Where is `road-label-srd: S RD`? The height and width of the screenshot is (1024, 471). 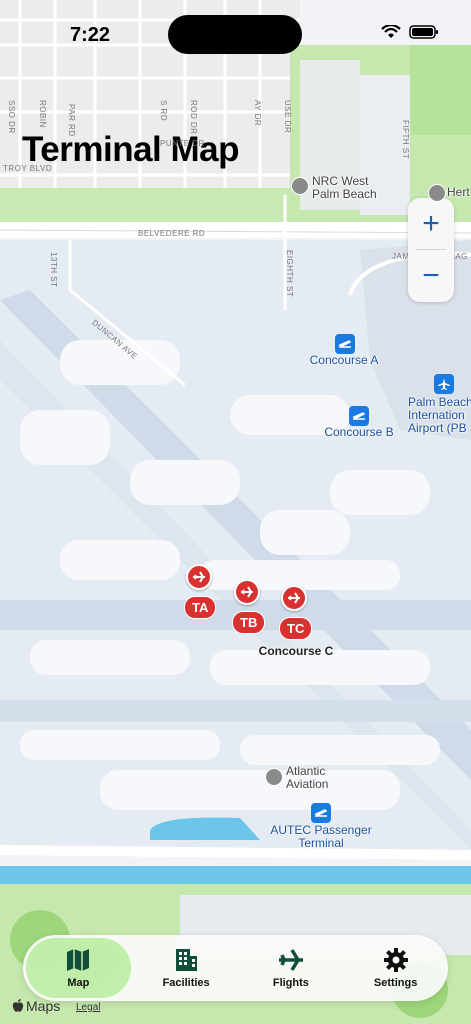 road-label-srd: S RD is located at coordinates (163, 111).